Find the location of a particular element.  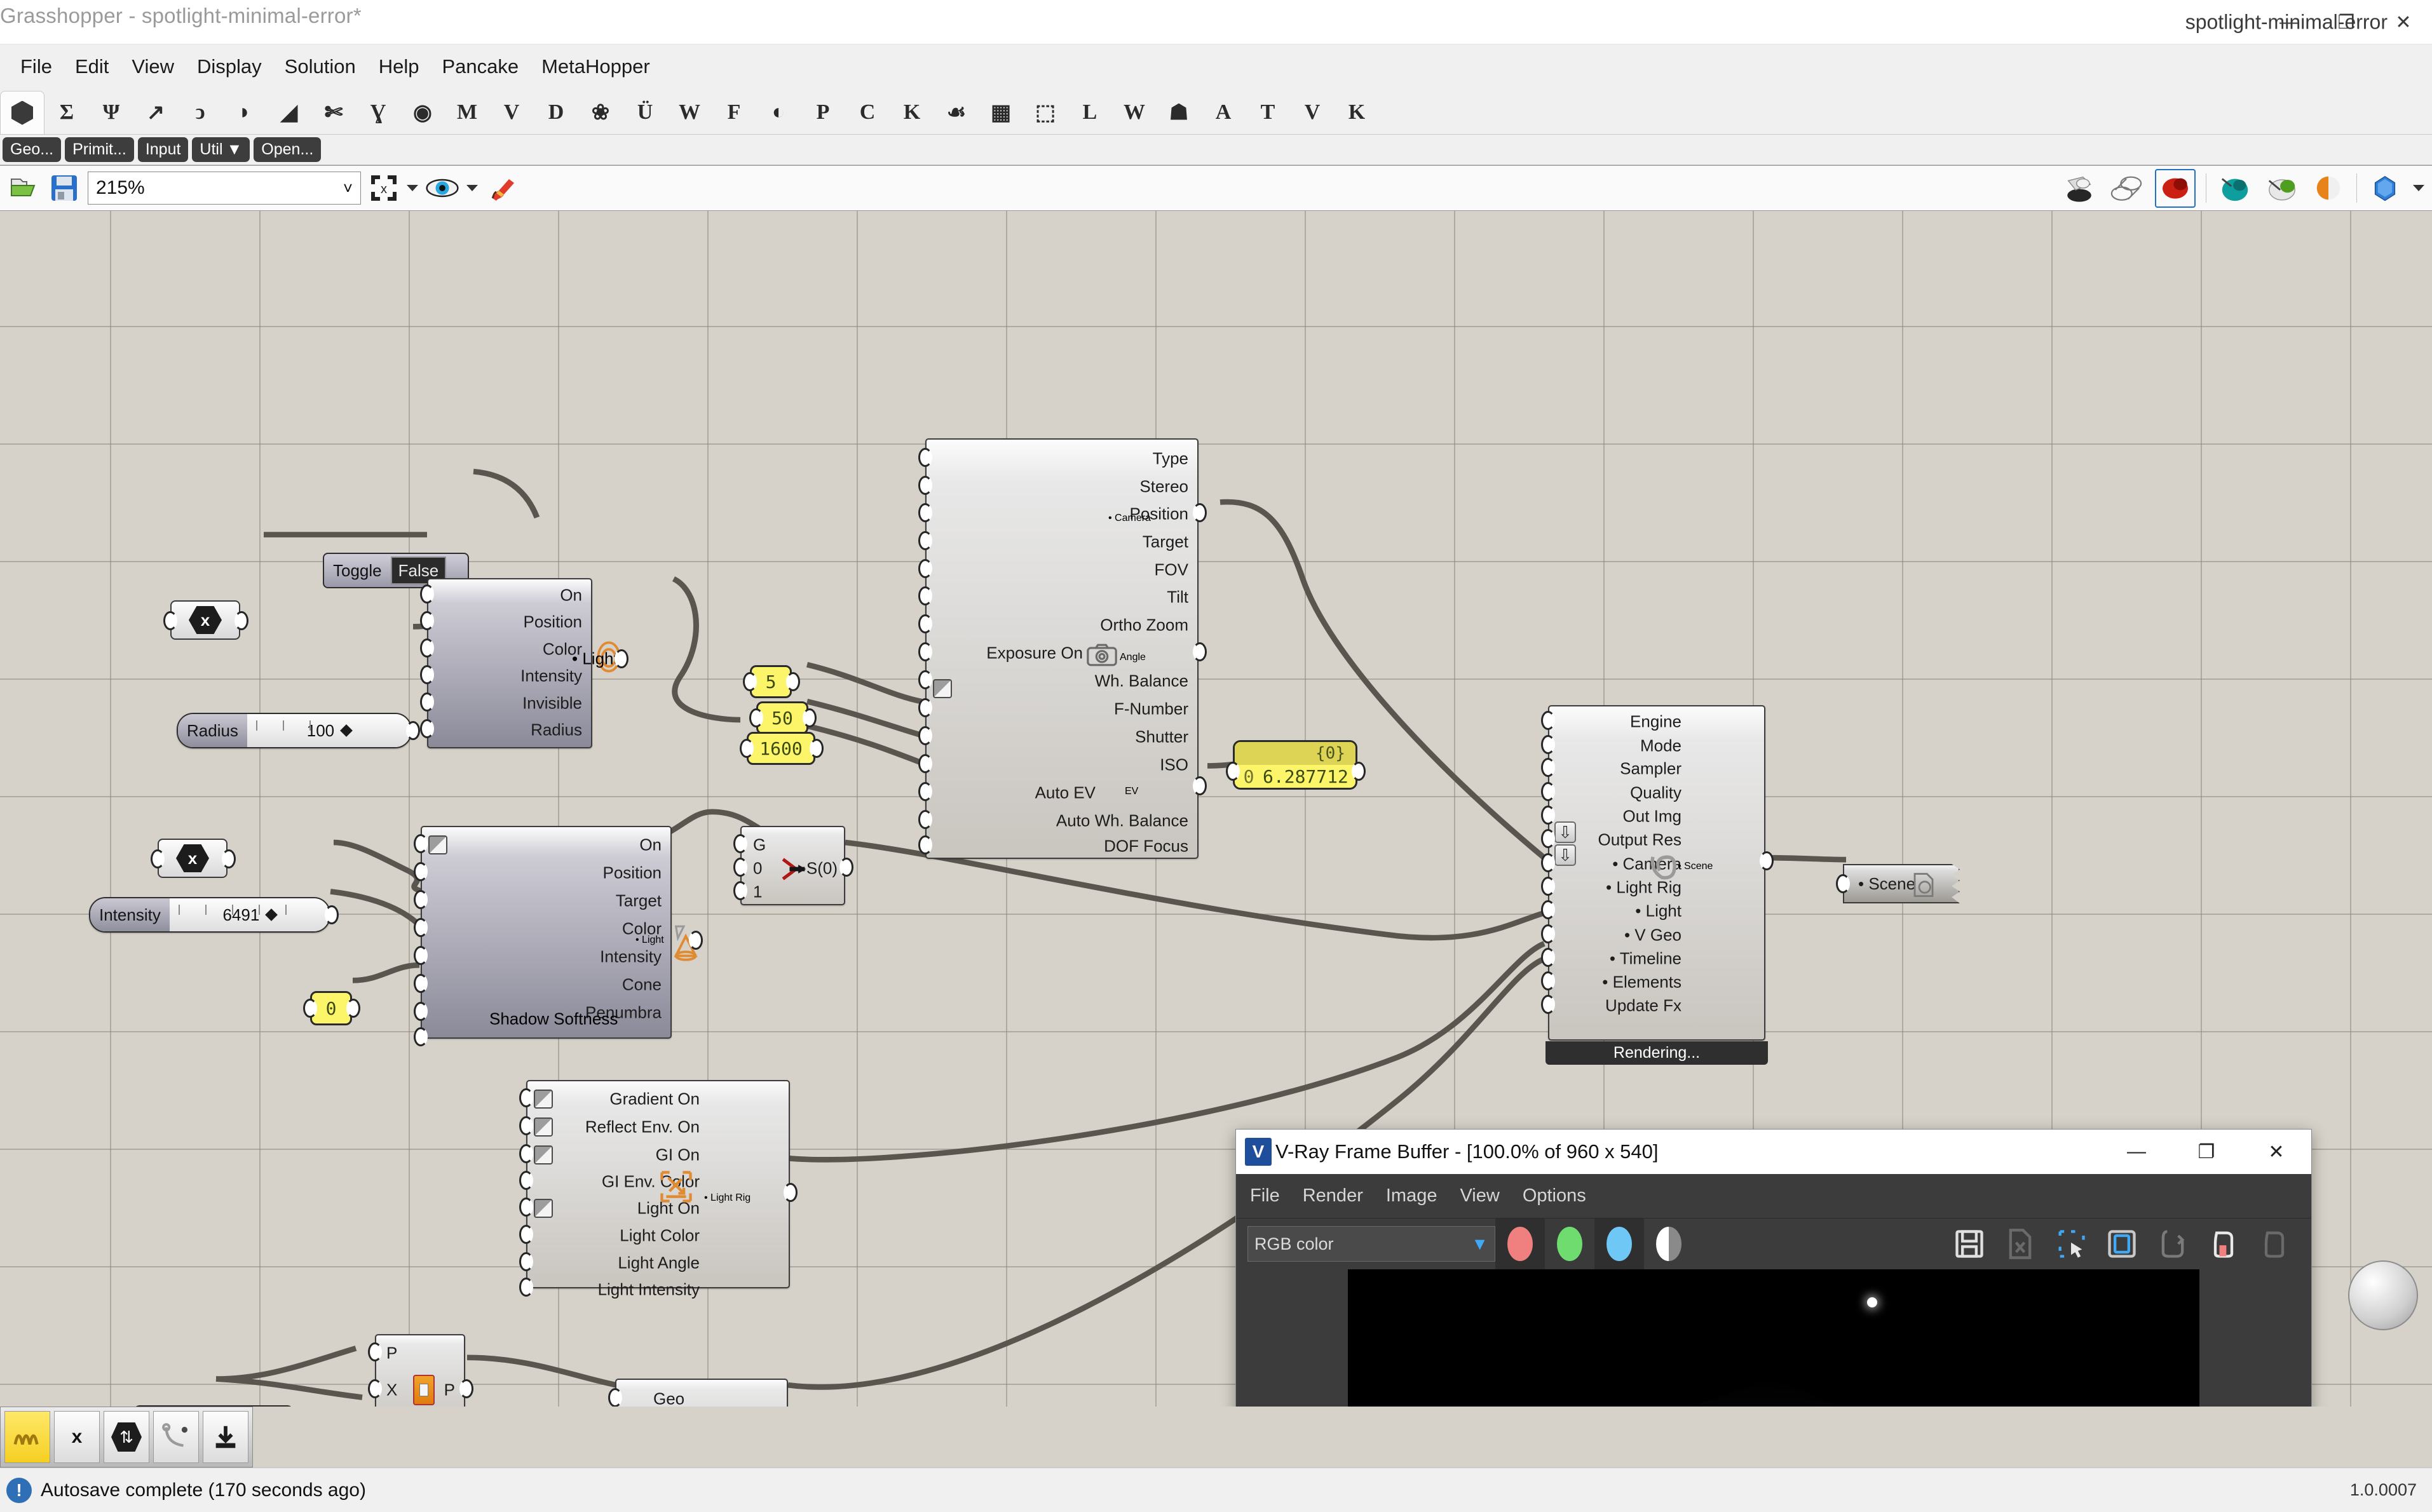

menu-file: File is located at coordinates (36, 67).